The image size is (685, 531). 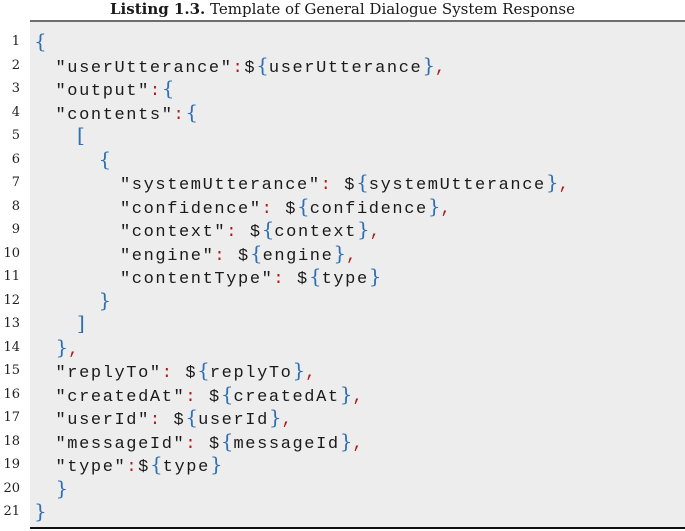 What do you see at coordinates (251, 373) in the screenshot?
I see `text-token: replyTo` at bounding box center [251, 373].